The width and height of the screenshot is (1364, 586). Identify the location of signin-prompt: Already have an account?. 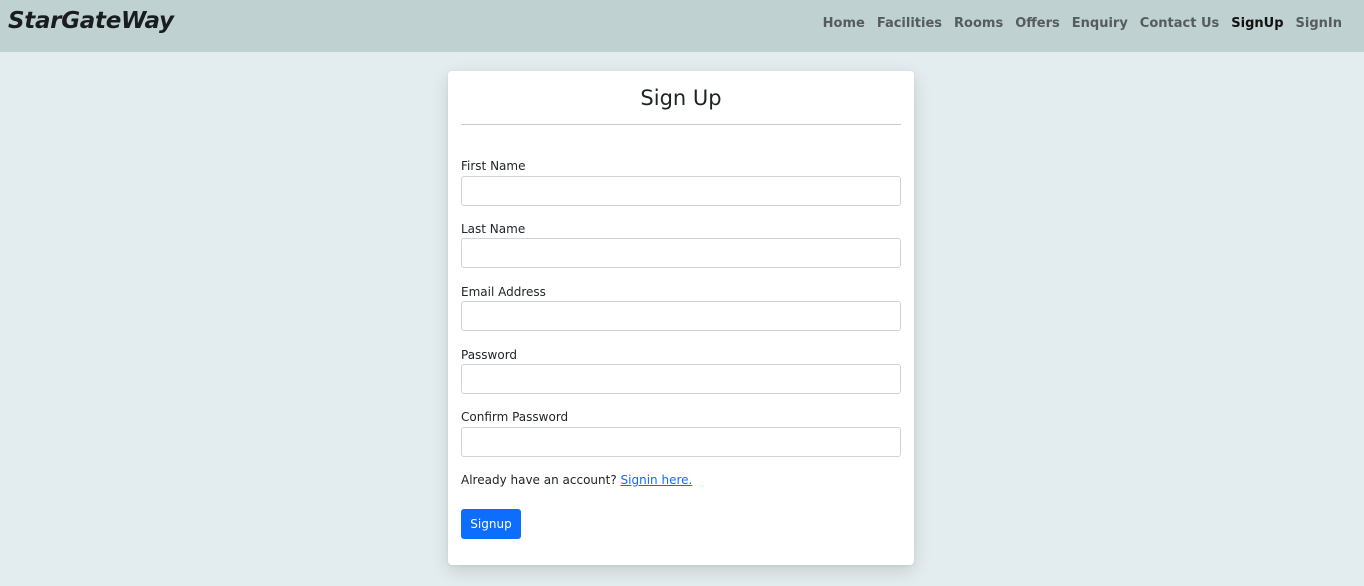
(539, 480).